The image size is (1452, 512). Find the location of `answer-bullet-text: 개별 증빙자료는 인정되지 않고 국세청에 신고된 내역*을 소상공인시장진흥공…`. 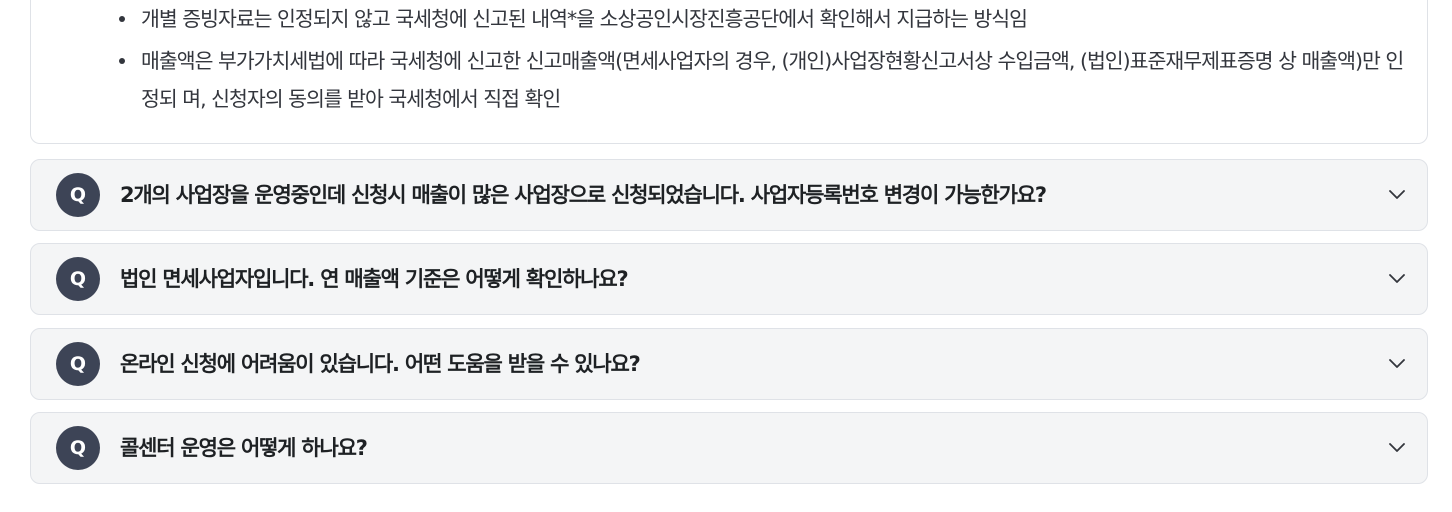

answer-bullet-text: 개별 증빙자료는 인정되지 않고 국세청에 신고된 내역*을 소상공인시장진흥공… is located at coordinates (584, 19).